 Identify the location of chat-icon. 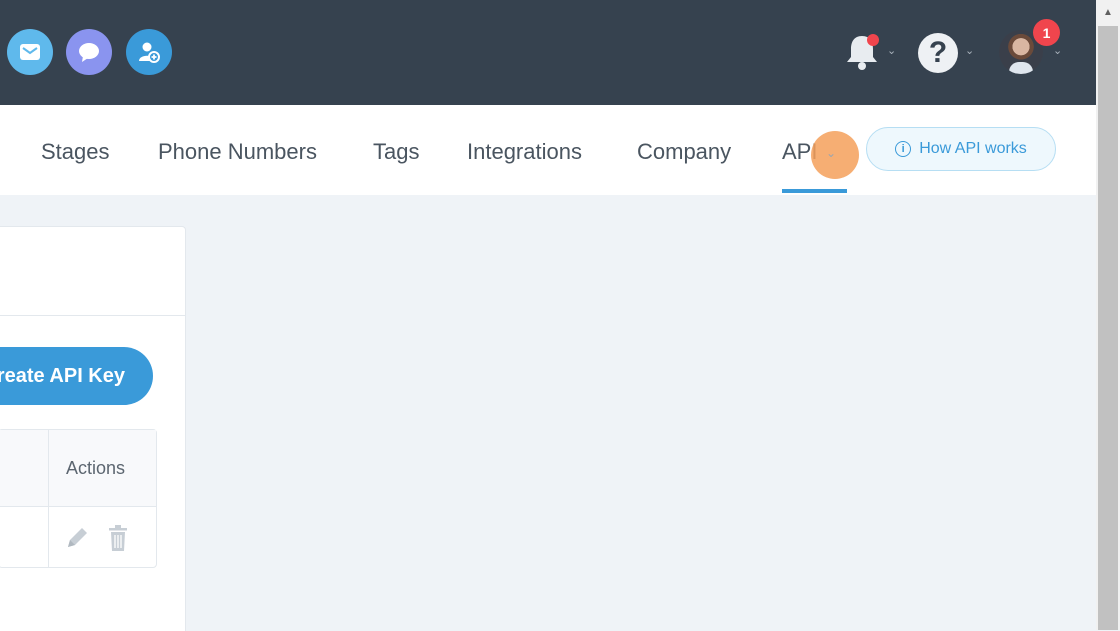
(89, 52).